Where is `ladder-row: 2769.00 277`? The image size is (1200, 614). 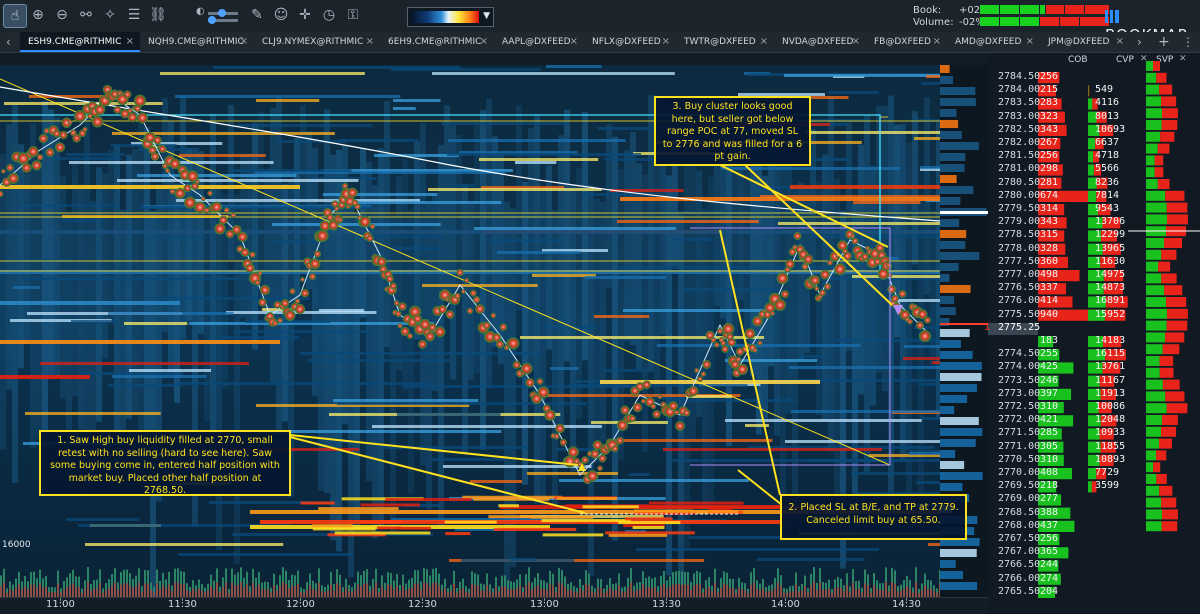 ladder-row: 2769.00 277 is located at coordinates (1094, 499).